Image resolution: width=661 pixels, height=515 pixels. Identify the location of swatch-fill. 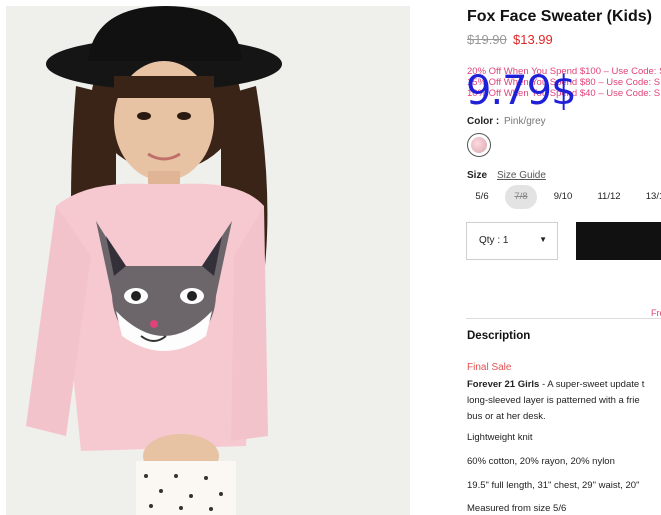
(479, 145).